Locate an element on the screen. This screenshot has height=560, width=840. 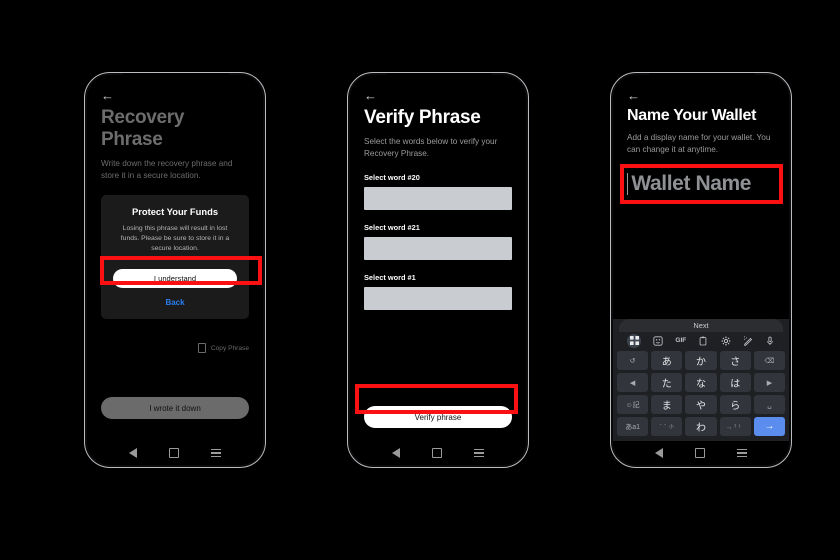
keyboard-row: ☺記 ま や ら ␣ is located at coordinates (701, 404).